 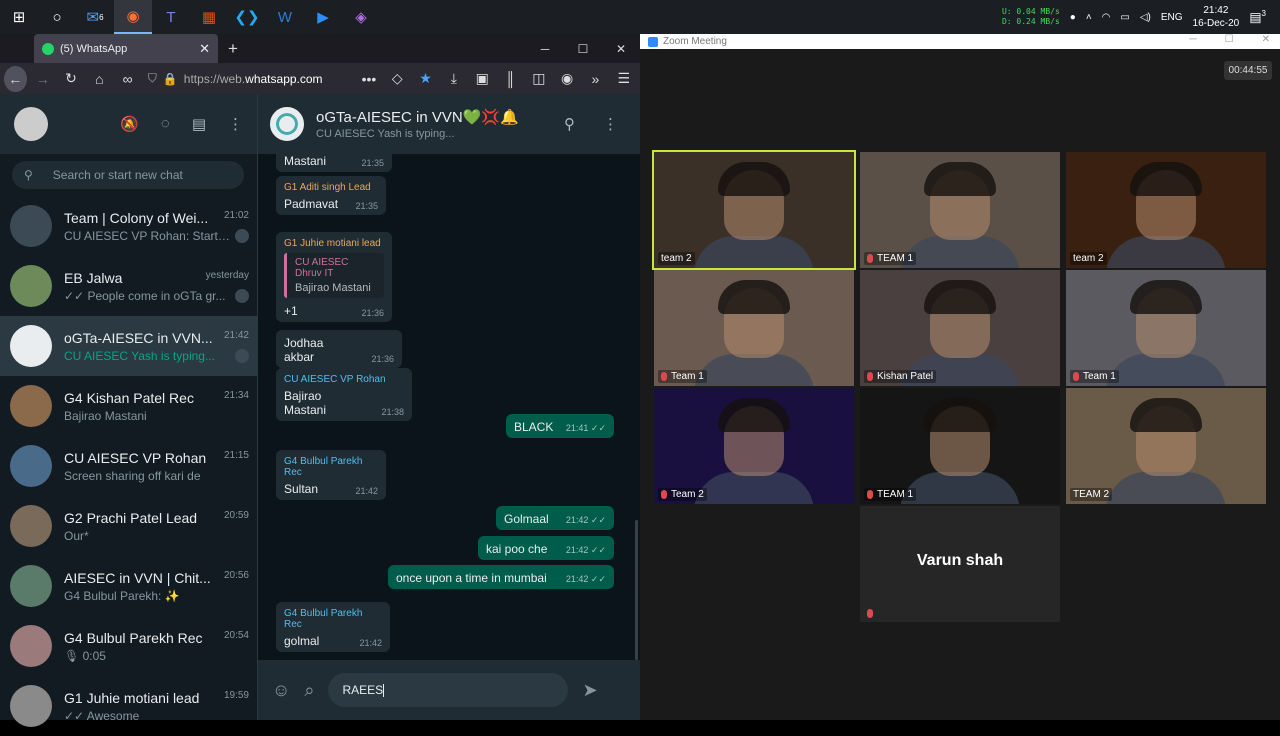 What do you see at coordinates (209, 17) in the screenshot?
I see `office-icon: ▦` at bounding box center [209, 17].